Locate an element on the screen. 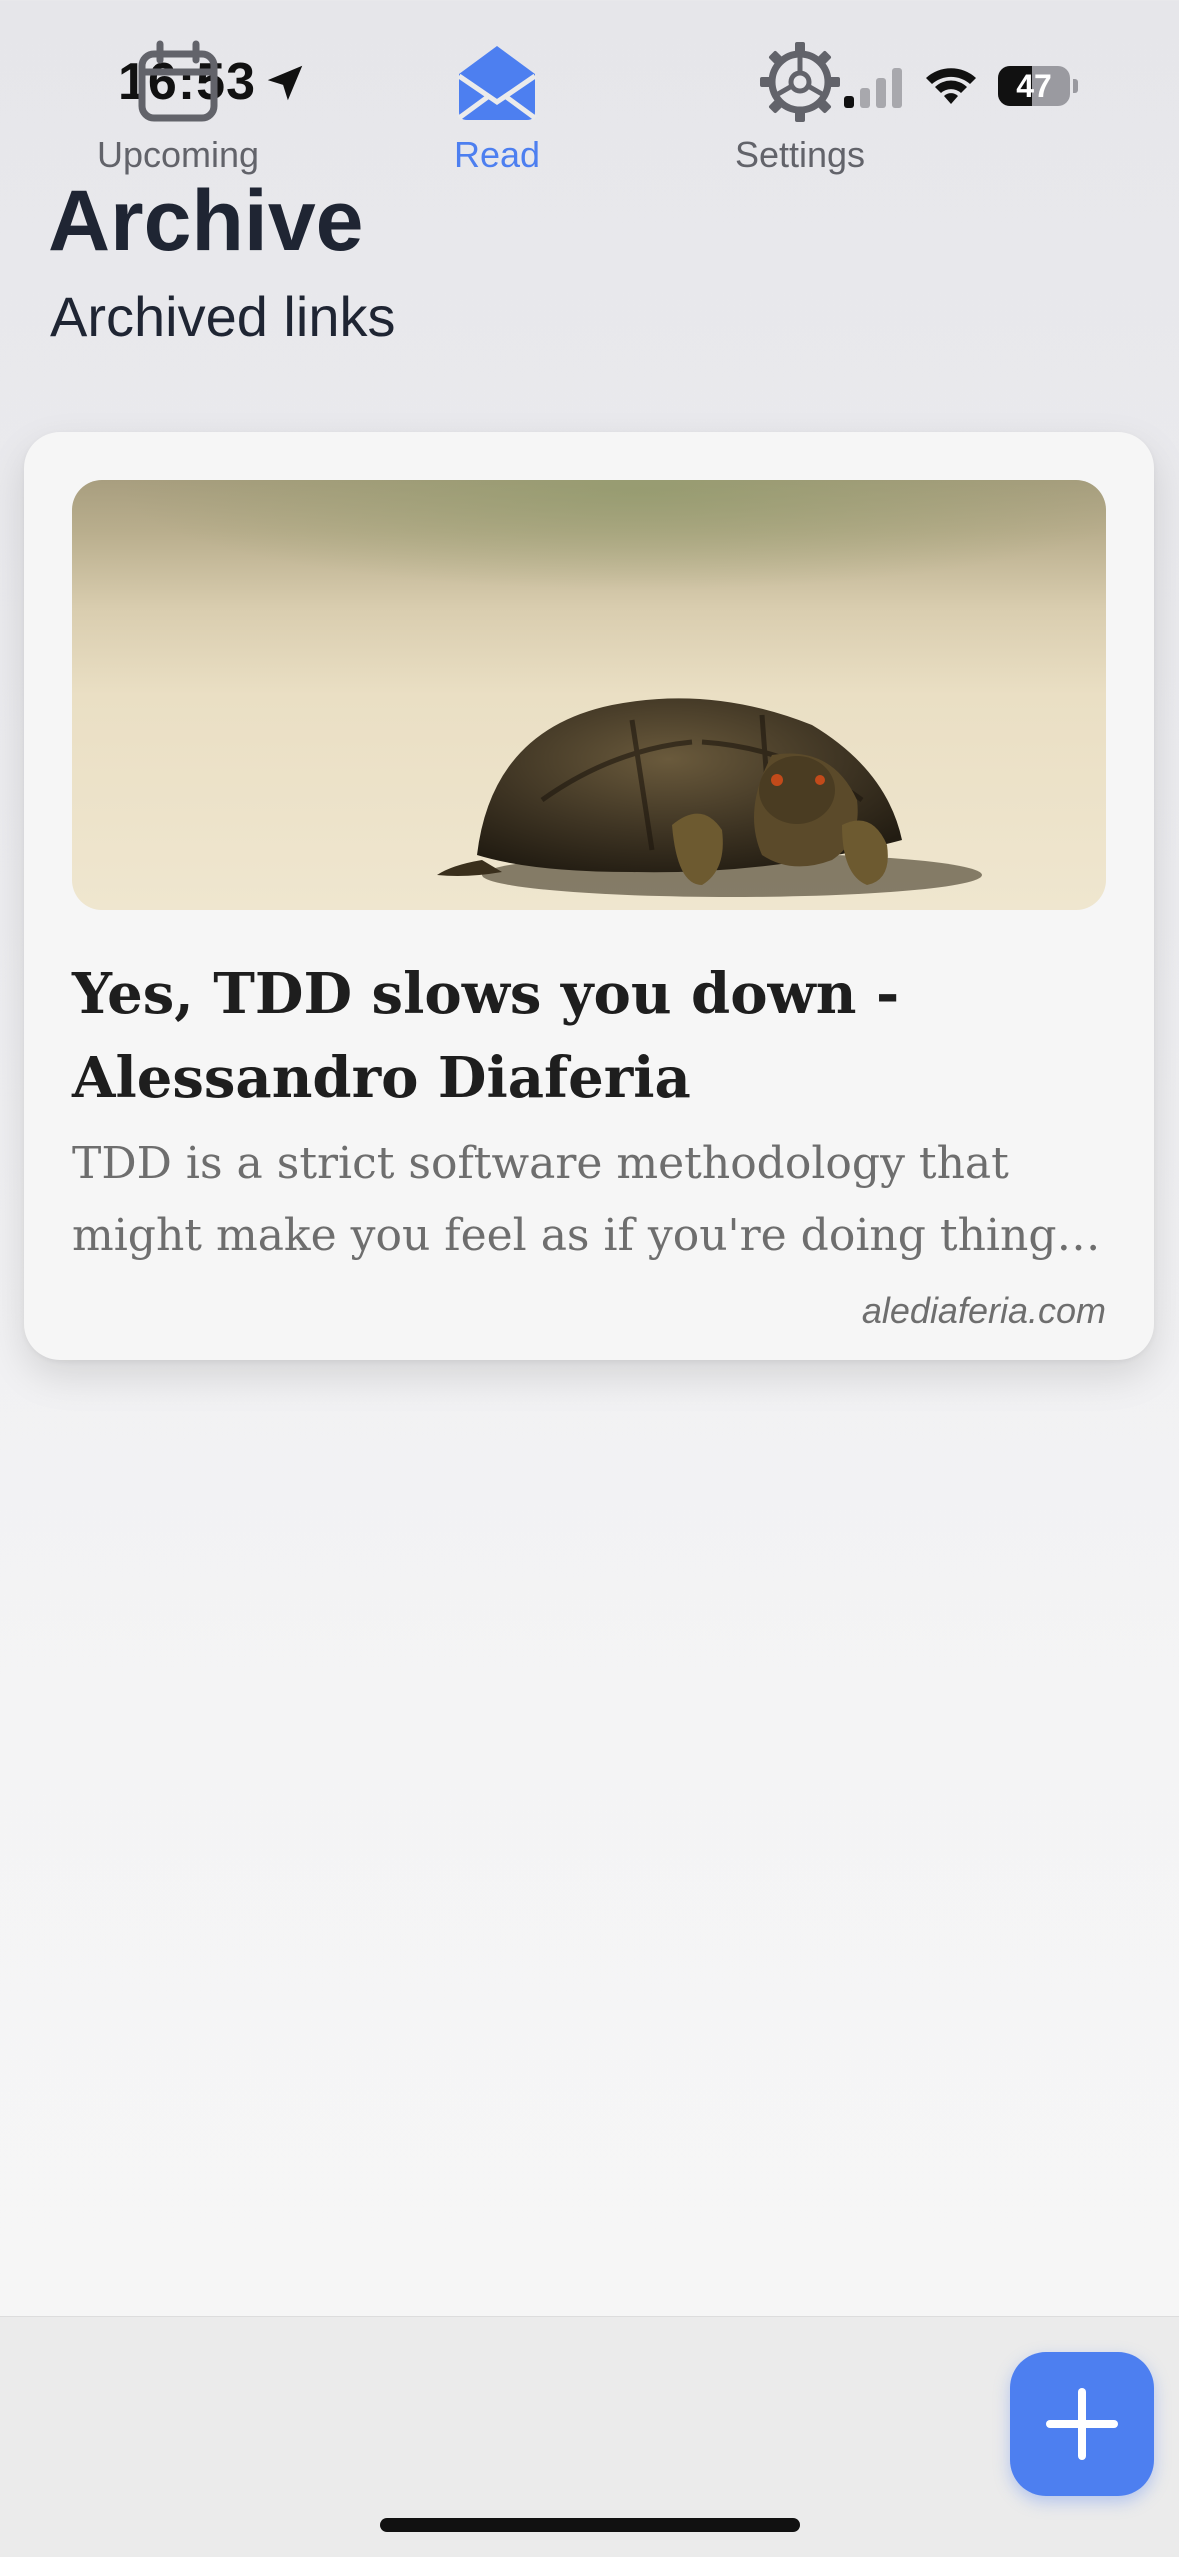 The height and width of the screenshot is (2557, 1179). add-link-button is located at coordinates (1082, 2424).